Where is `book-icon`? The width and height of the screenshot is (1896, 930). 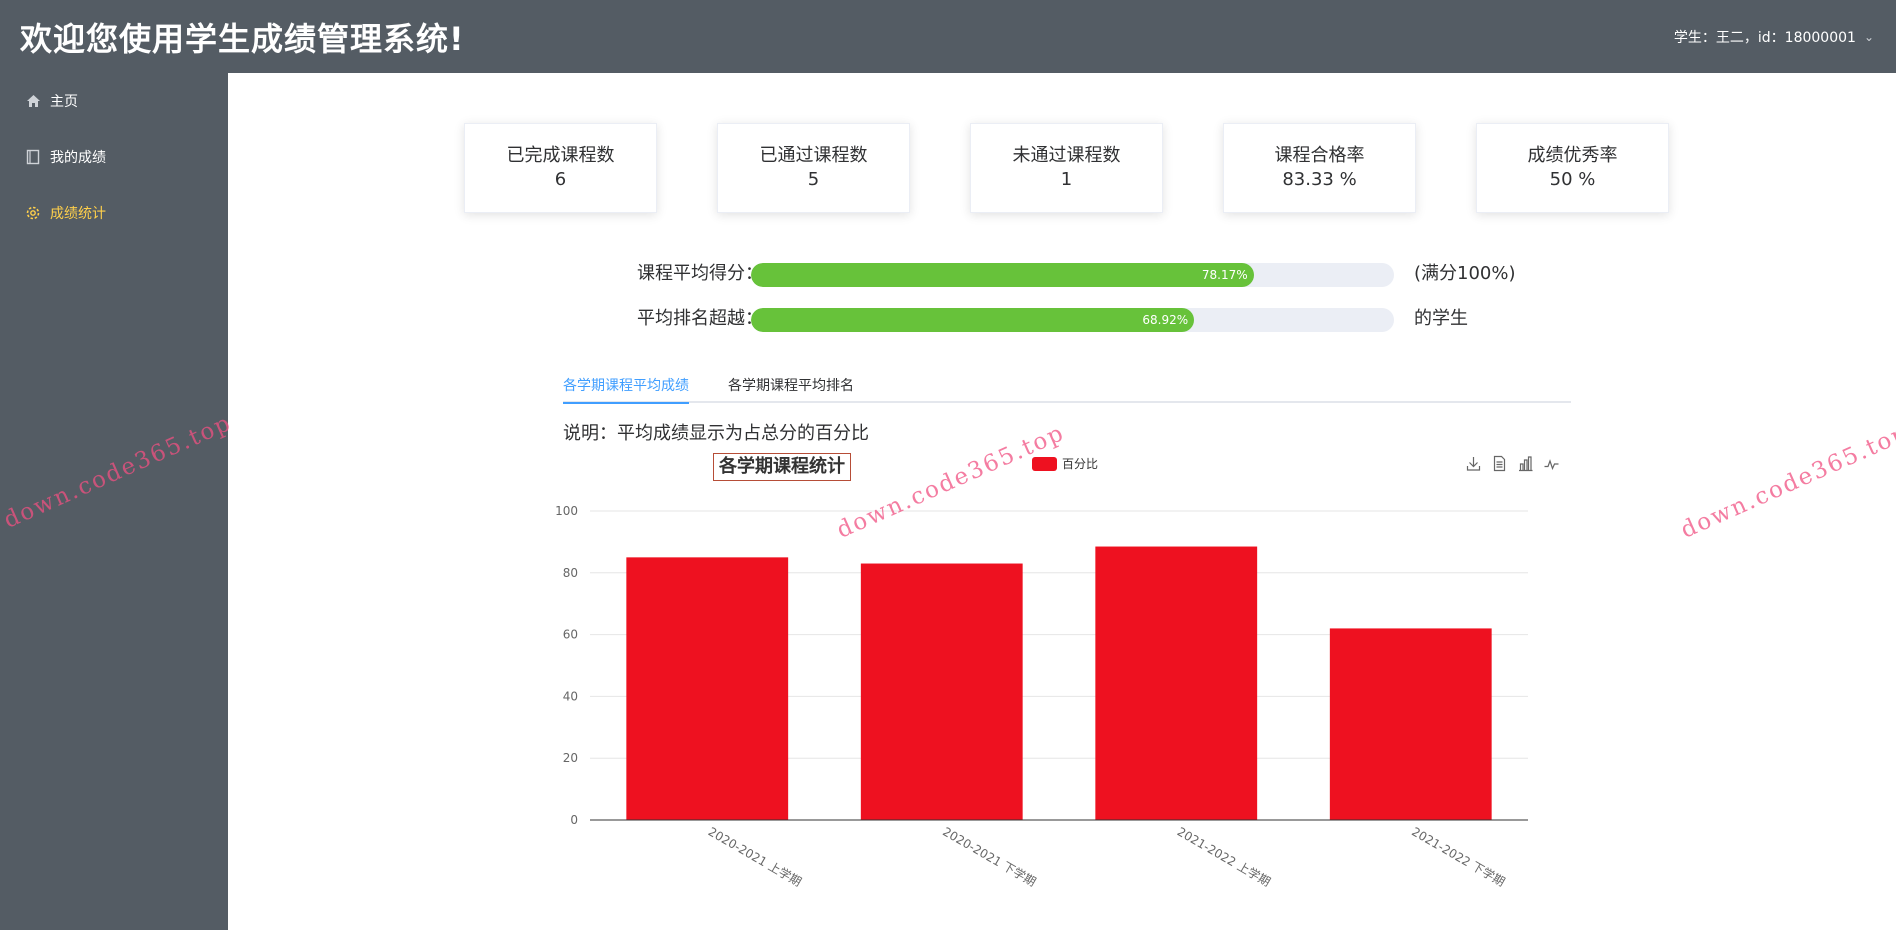
book-icon is located at coordinates (33, 157).